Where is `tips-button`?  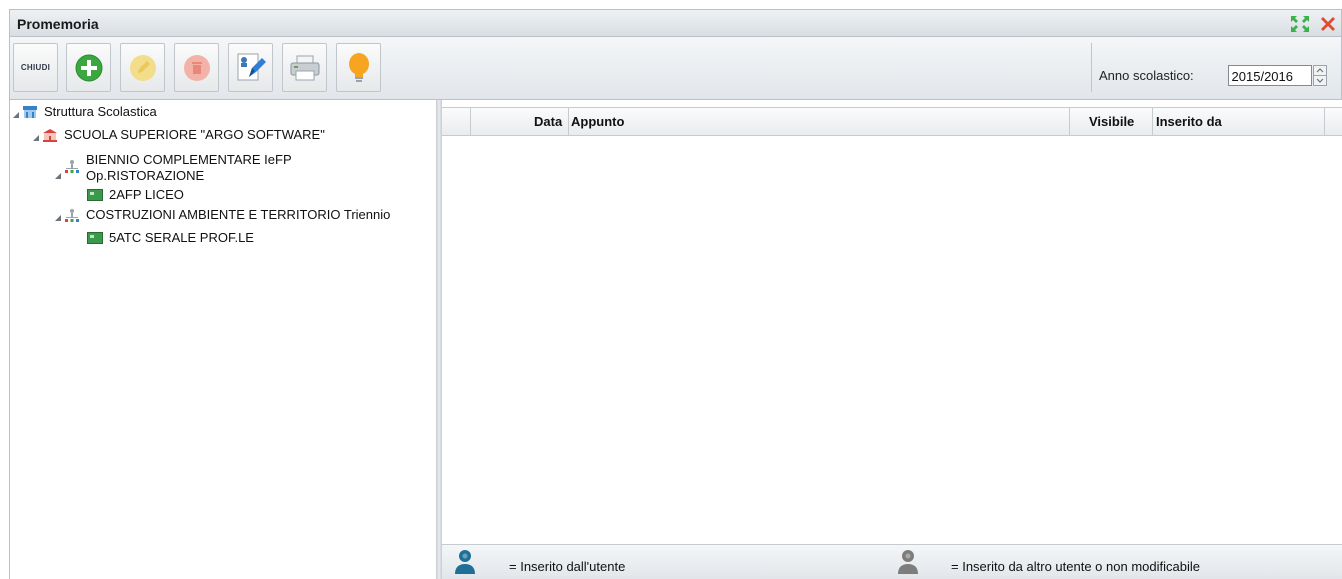
tips-button is located at coordinates (358, 67).